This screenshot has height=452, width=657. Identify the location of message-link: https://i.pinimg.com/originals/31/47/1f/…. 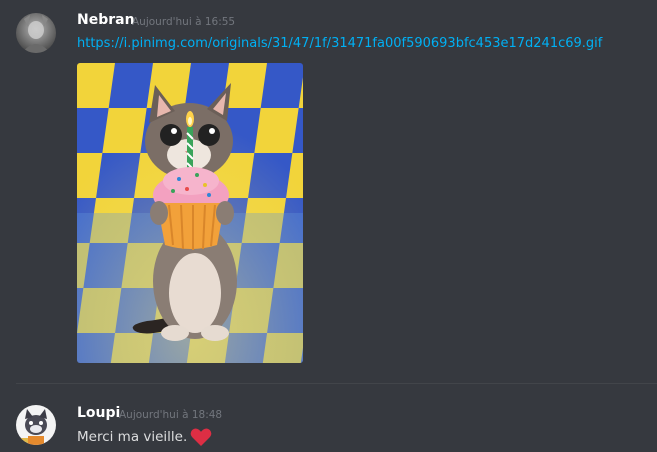
(339, 43).